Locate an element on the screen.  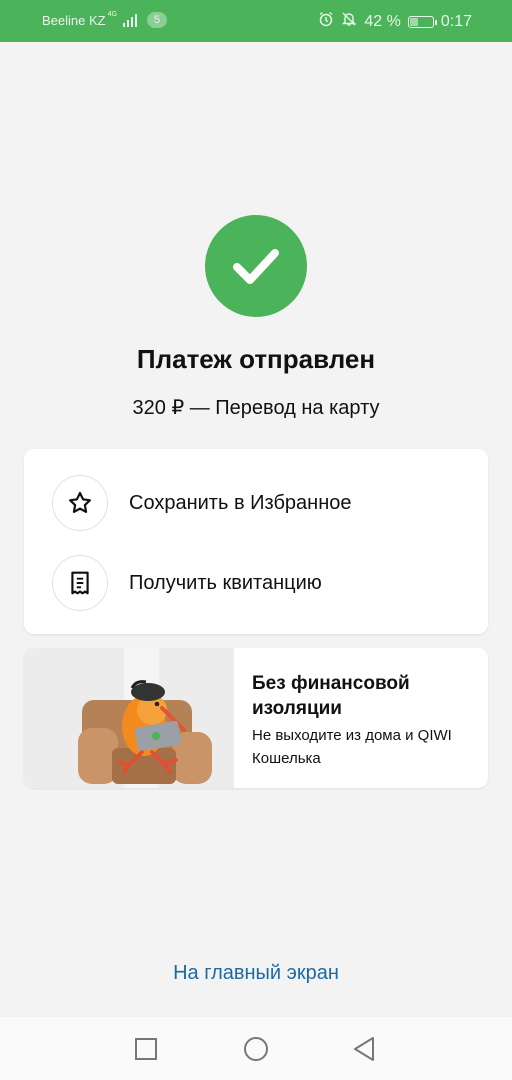
receipt-icon is located at coordinates (80, 583).